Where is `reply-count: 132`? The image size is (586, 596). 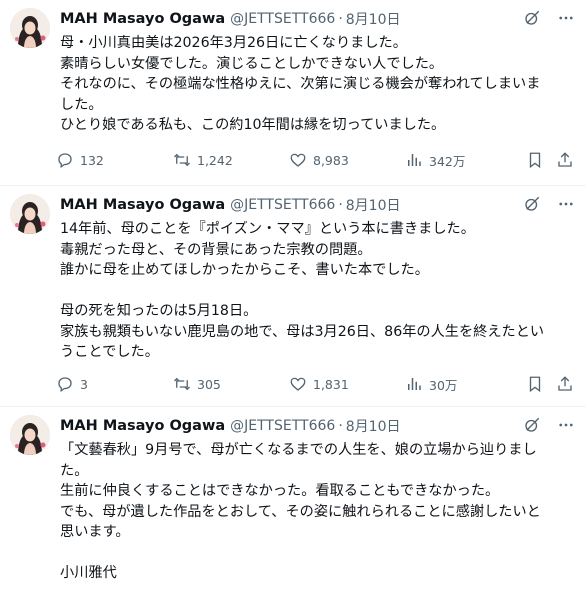
reply-count: 132 is located at coordinates (92, 160).